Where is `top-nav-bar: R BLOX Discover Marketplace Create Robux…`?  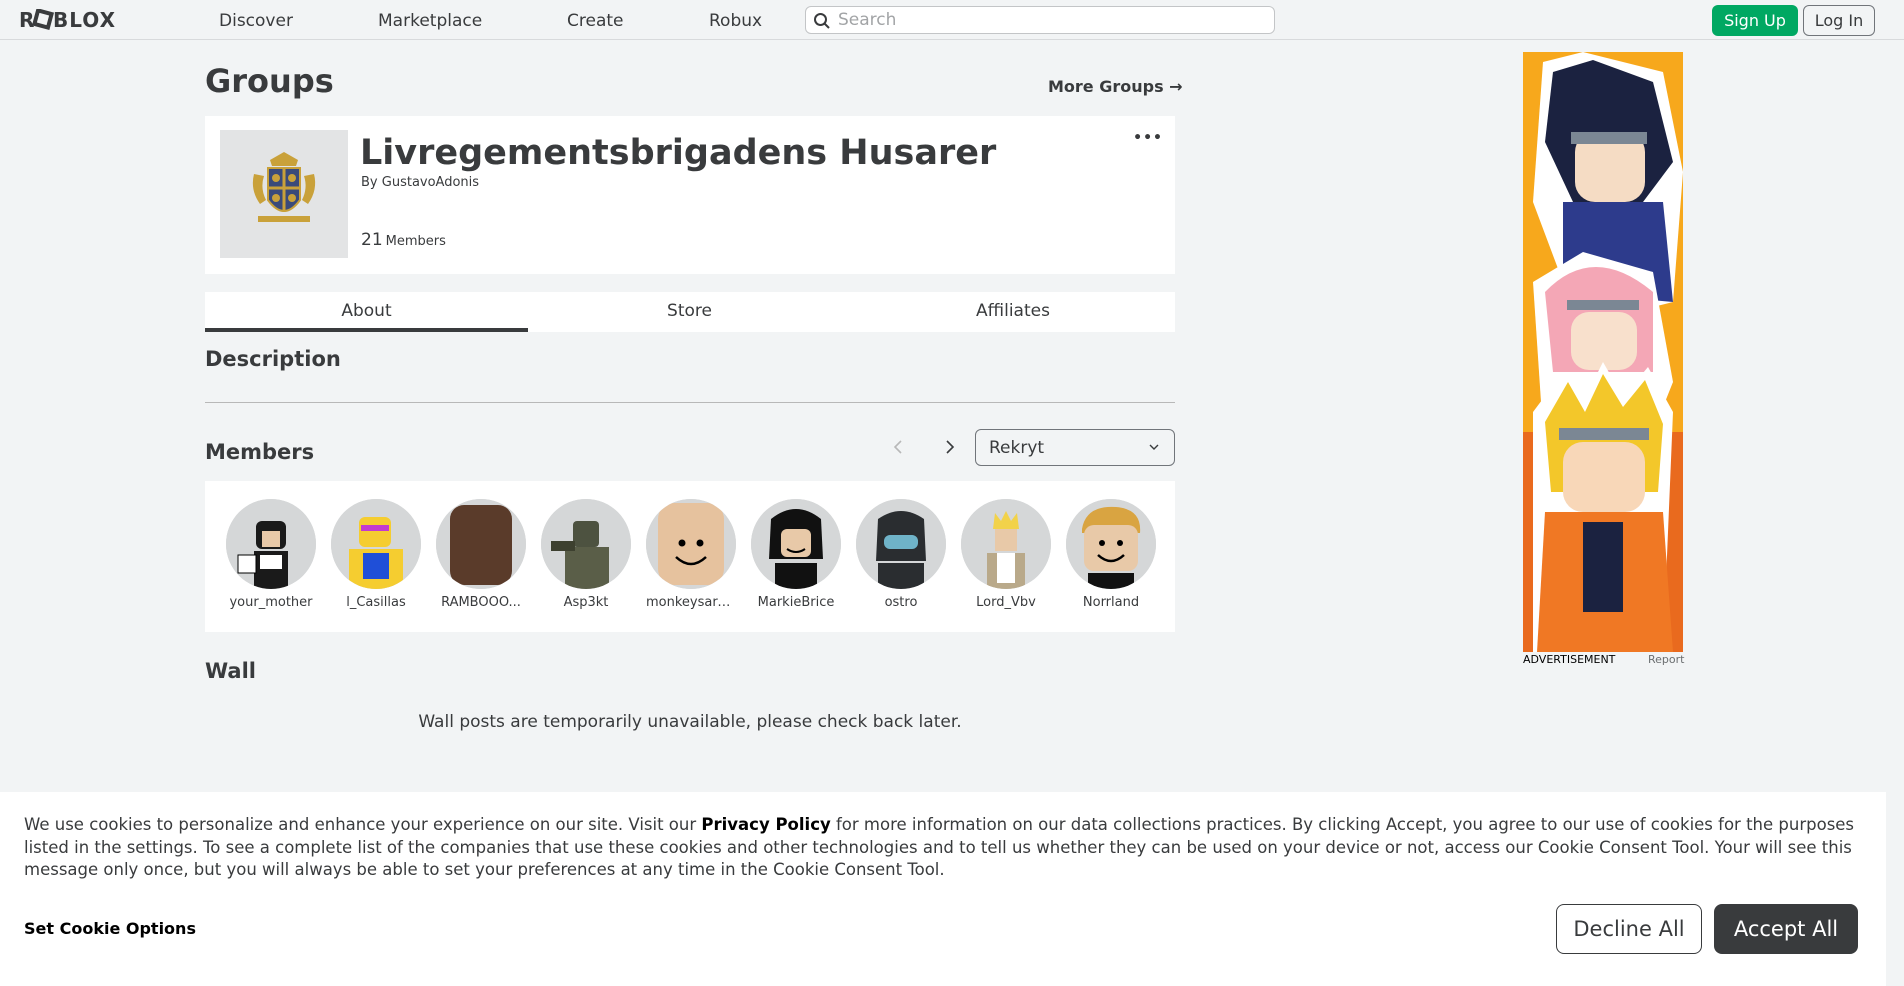 top-nav-bar: R BLOX Discover Marketplace Create Robux… is located at coordinates (952, 20).